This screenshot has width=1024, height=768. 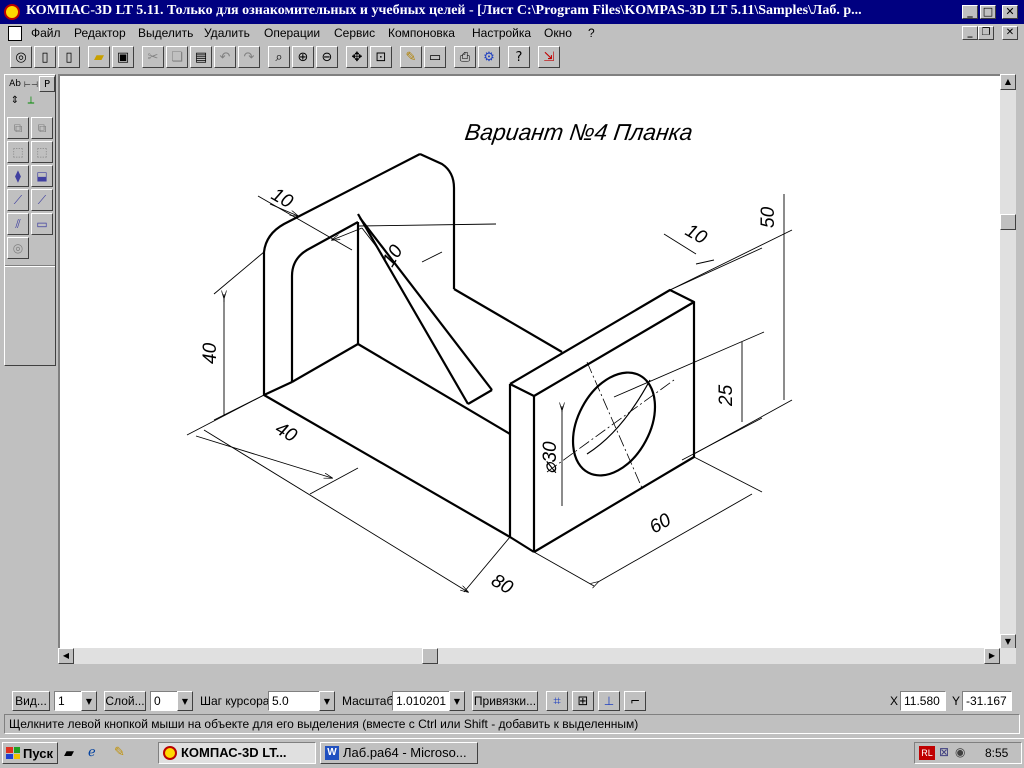 What do you see at coordinates (970, 33) in the screenshot?
I see `mdi-minimize-button: _` at bounding box center [970, 33].